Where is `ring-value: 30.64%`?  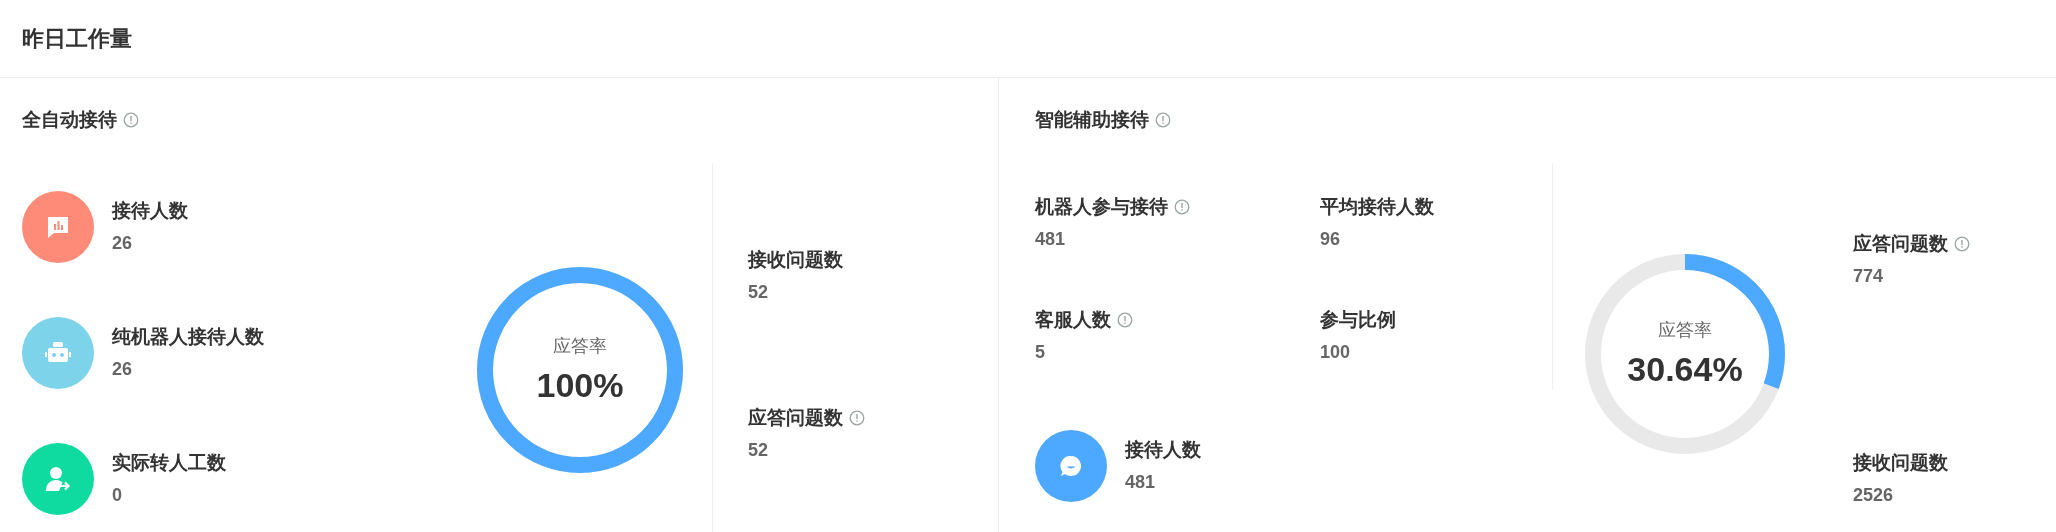
ring-value: 30.64% is located at coordinates (1685, 369).